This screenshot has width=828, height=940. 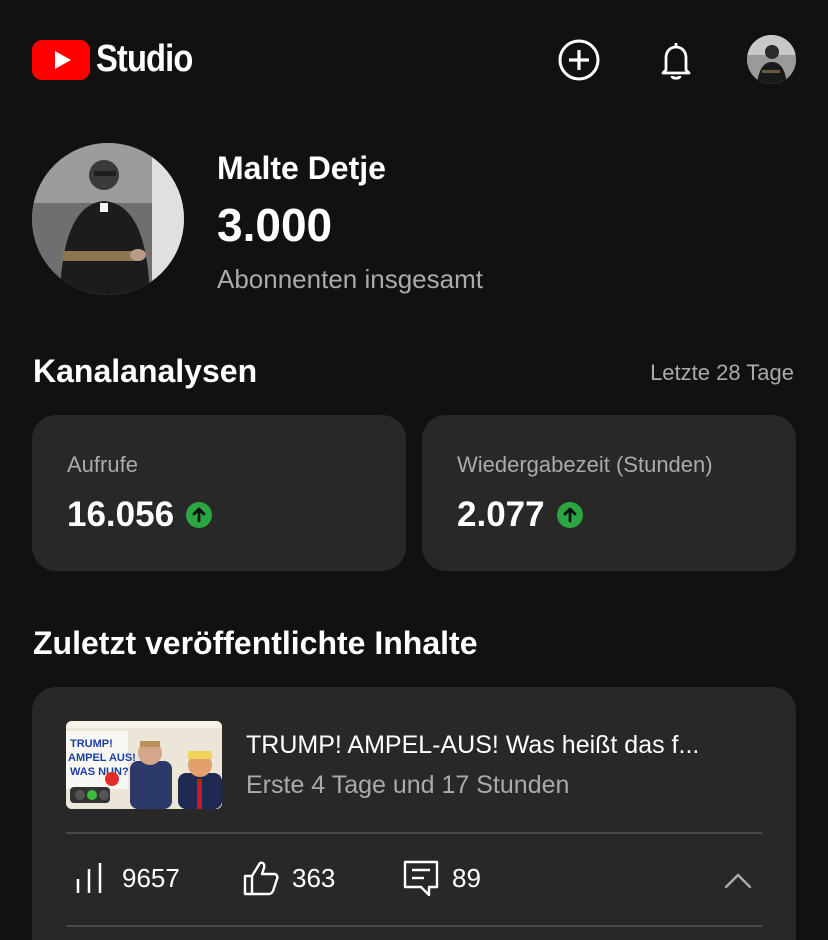 What do you see at coordinates (501, 514) in the screenshot?
I see `watch-time-value: 2.077` at bounding box center [501, 514].